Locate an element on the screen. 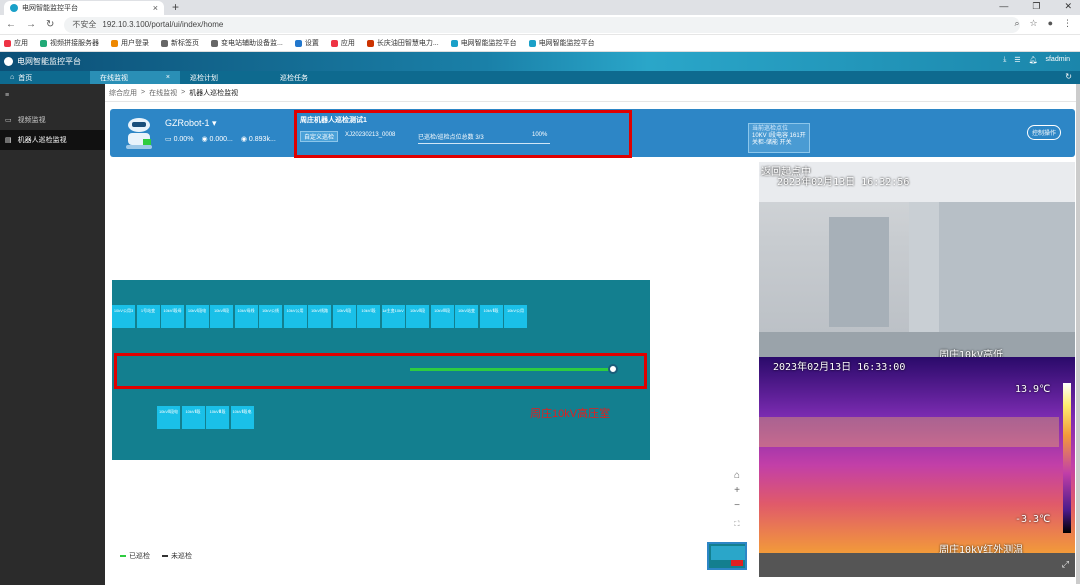 This screenshot has height=585, width=1080. sidebar-item-robot-monitor: ▤ 机器人巡检监视 is located at coordinates (52, 140).